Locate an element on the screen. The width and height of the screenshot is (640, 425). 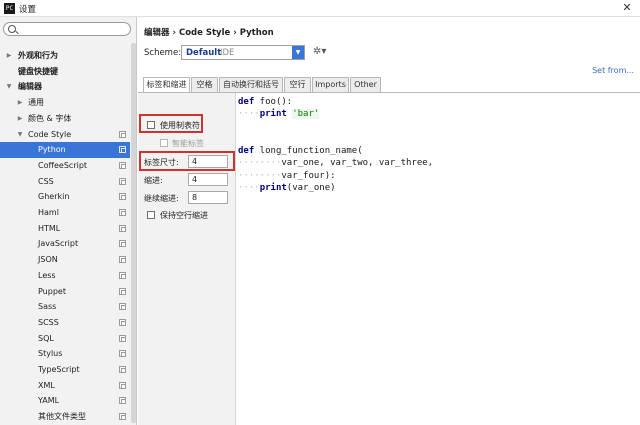
continuation-indent-label: 继续缩进: is located at coordinates (161, 198).